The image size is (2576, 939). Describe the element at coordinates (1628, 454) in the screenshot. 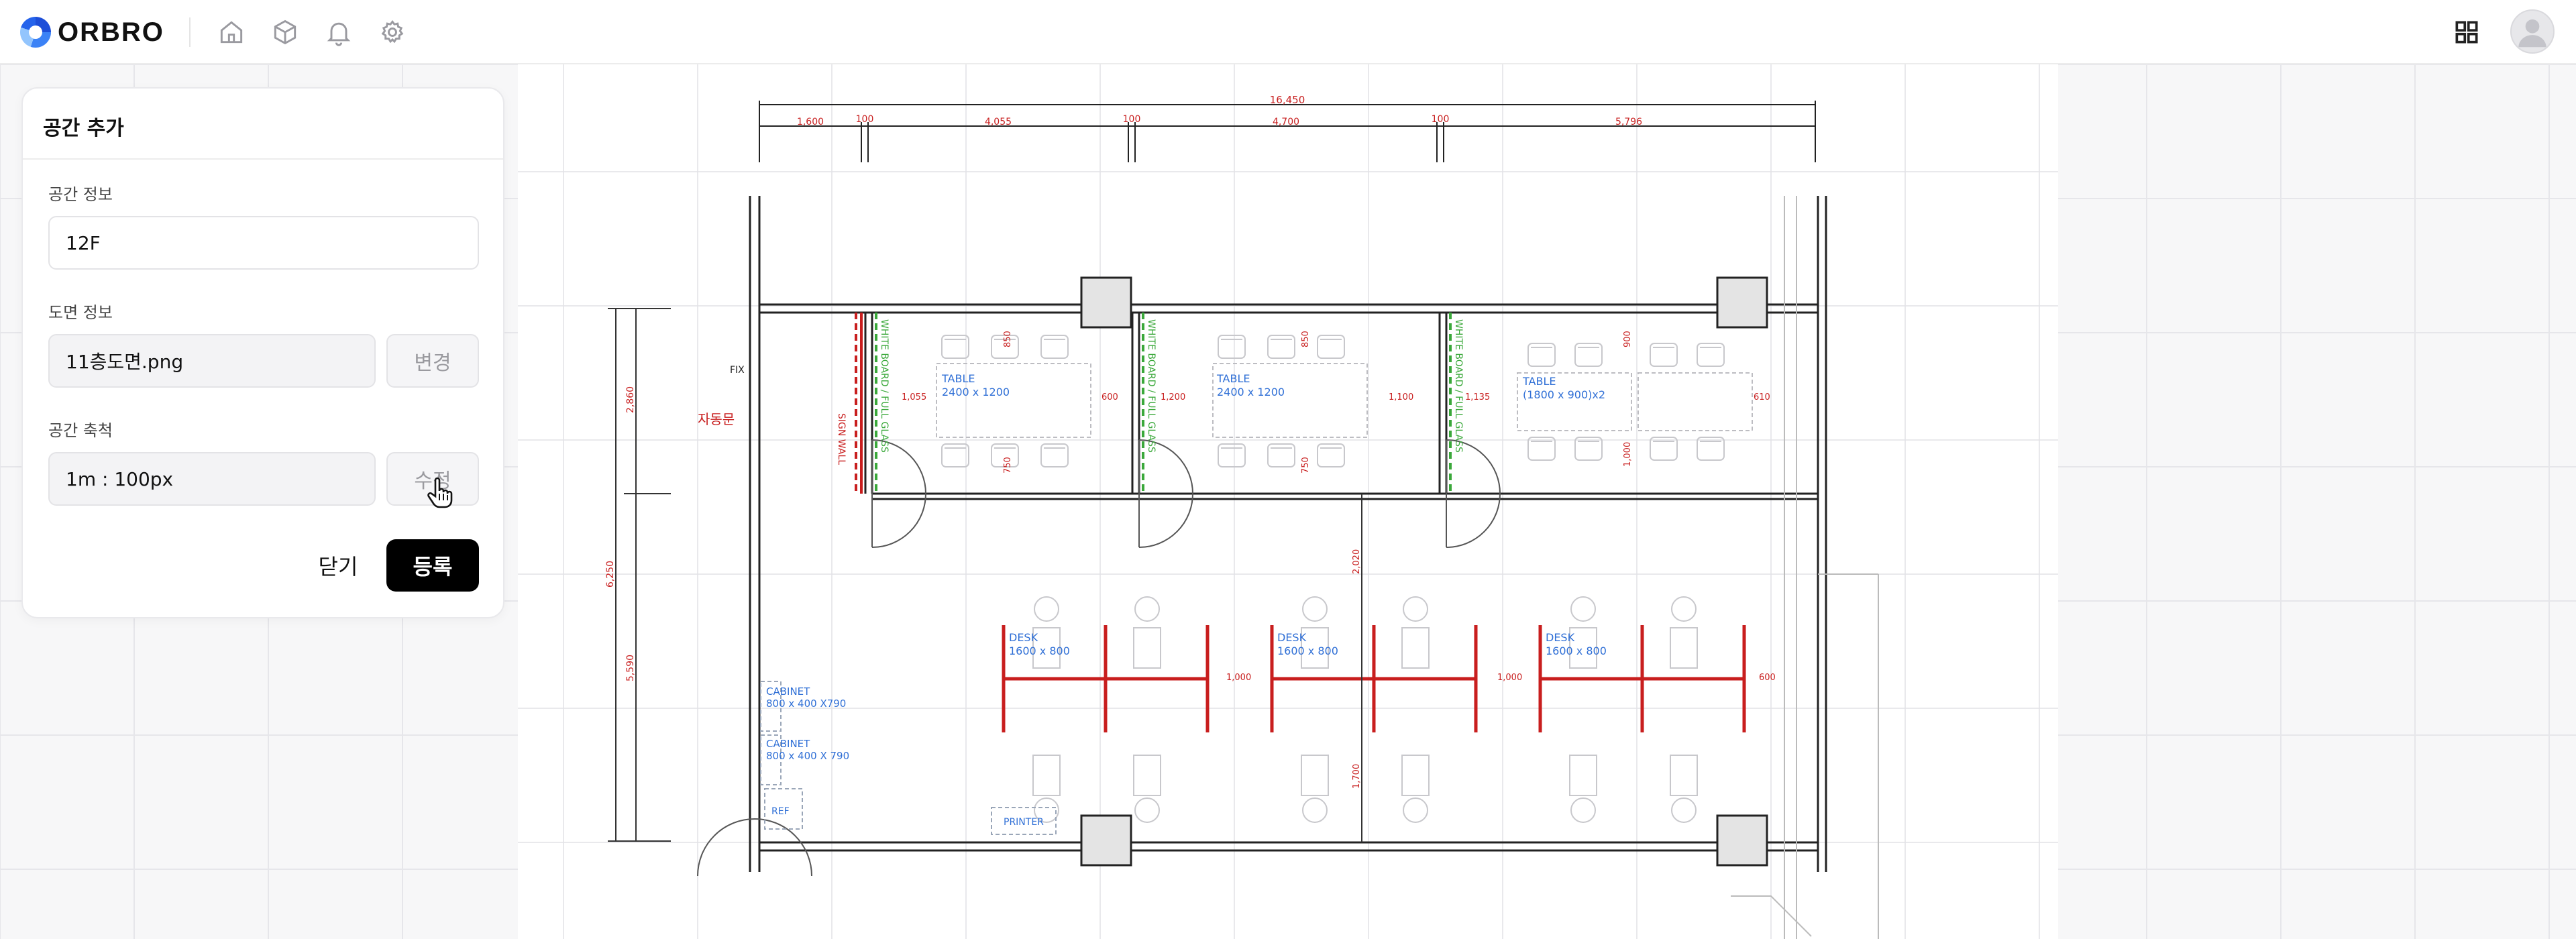

I see `dim-inner-12: 1,000` at that location.